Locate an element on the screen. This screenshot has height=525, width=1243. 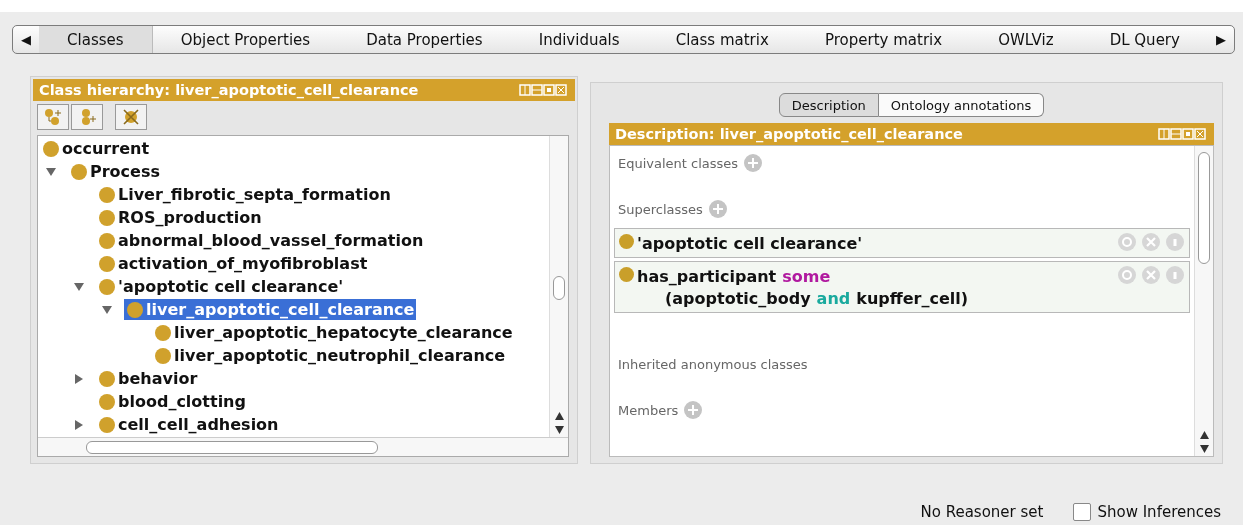
tree-item: ROS_production is located at coordinates (180, 217).